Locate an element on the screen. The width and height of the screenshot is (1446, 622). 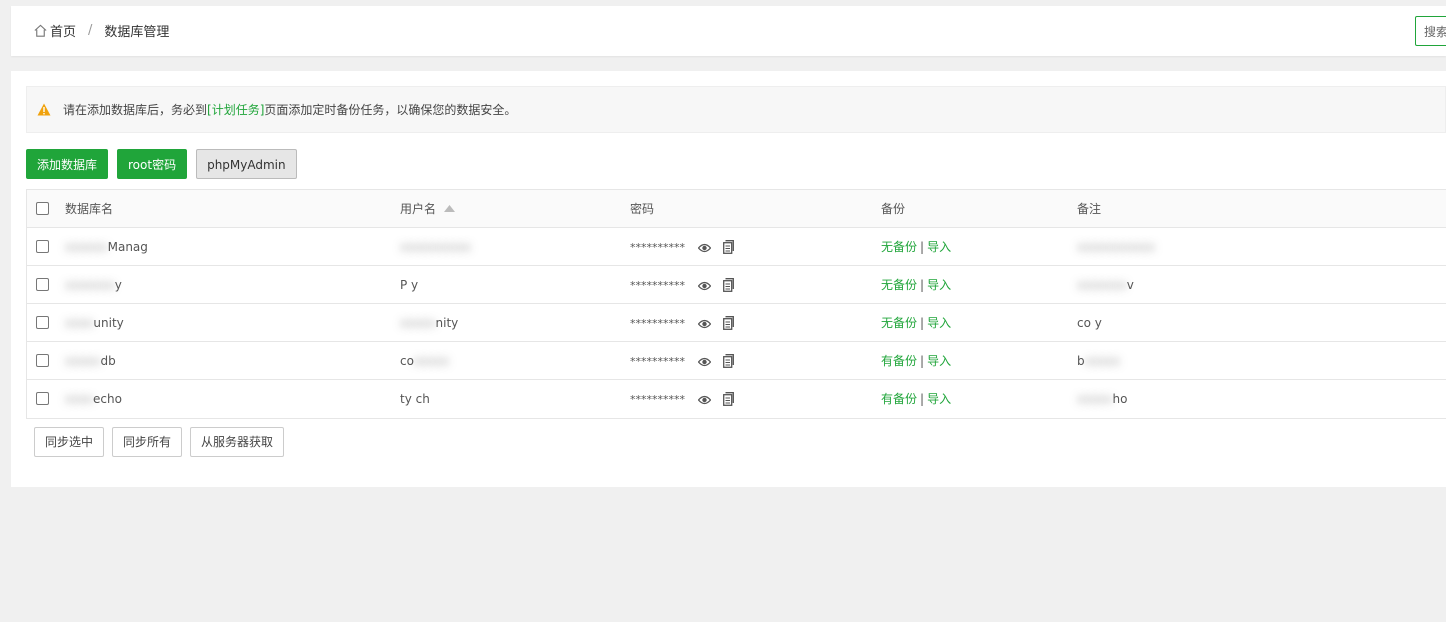
header-name: 数据库名 is located at coordinates (89, 209).